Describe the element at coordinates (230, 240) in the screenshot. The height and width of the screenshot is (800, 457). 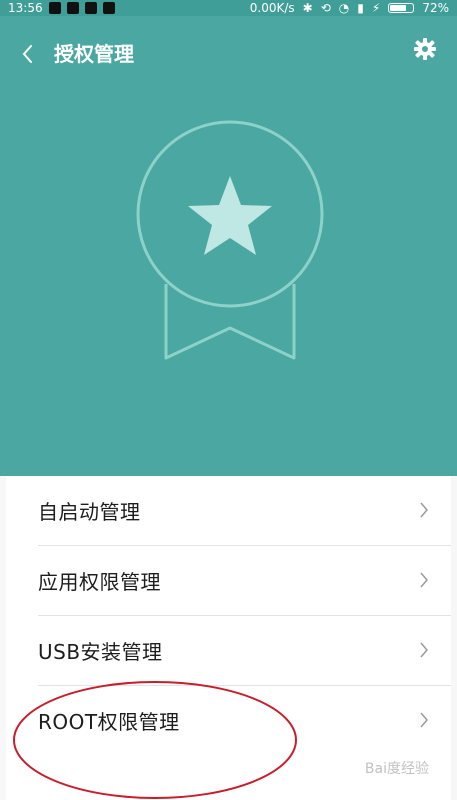
I see `star-ribbon-badge-icon` at that location.